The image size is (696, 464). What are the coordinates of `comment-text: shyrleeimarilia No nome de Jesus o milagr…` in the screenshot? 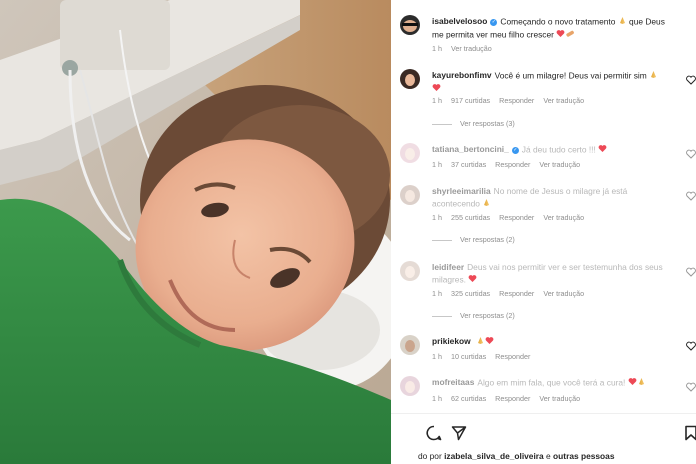 It's located at (554, 198).